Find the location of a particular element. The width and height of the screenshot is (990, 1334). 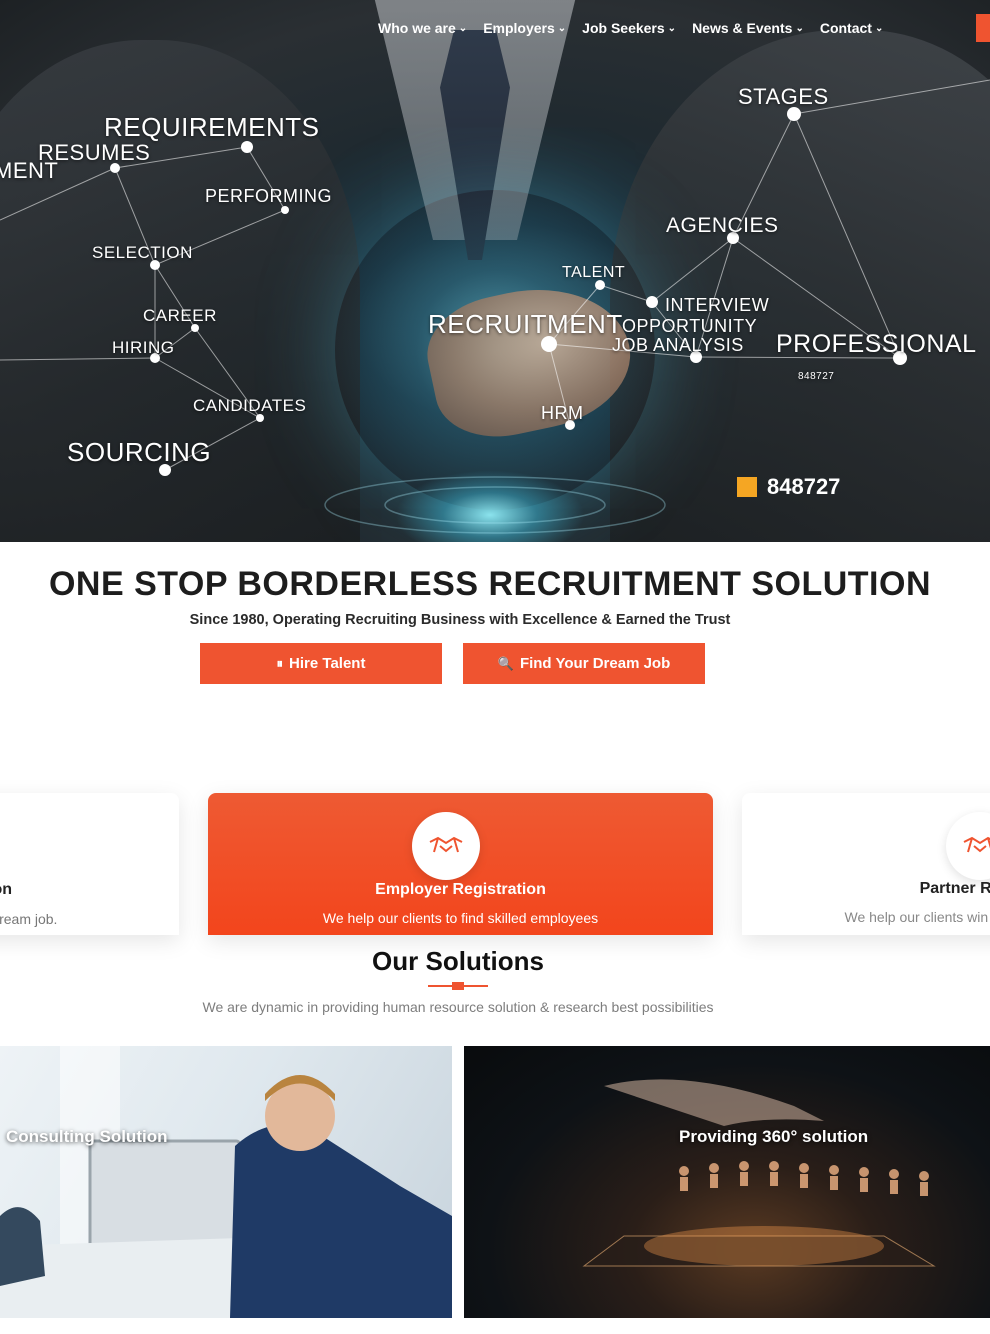

hero-word-agencies: AGENCIES is located at coordinates (722, 225).